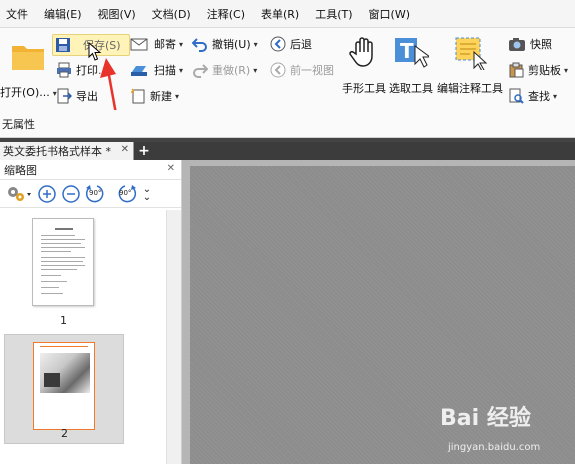 The image size is (575, 464). What do you see at coordinates (226, 14) in the screenshot?
I see `menu-comment: 注释(C)` at bounding box center [226, 14].